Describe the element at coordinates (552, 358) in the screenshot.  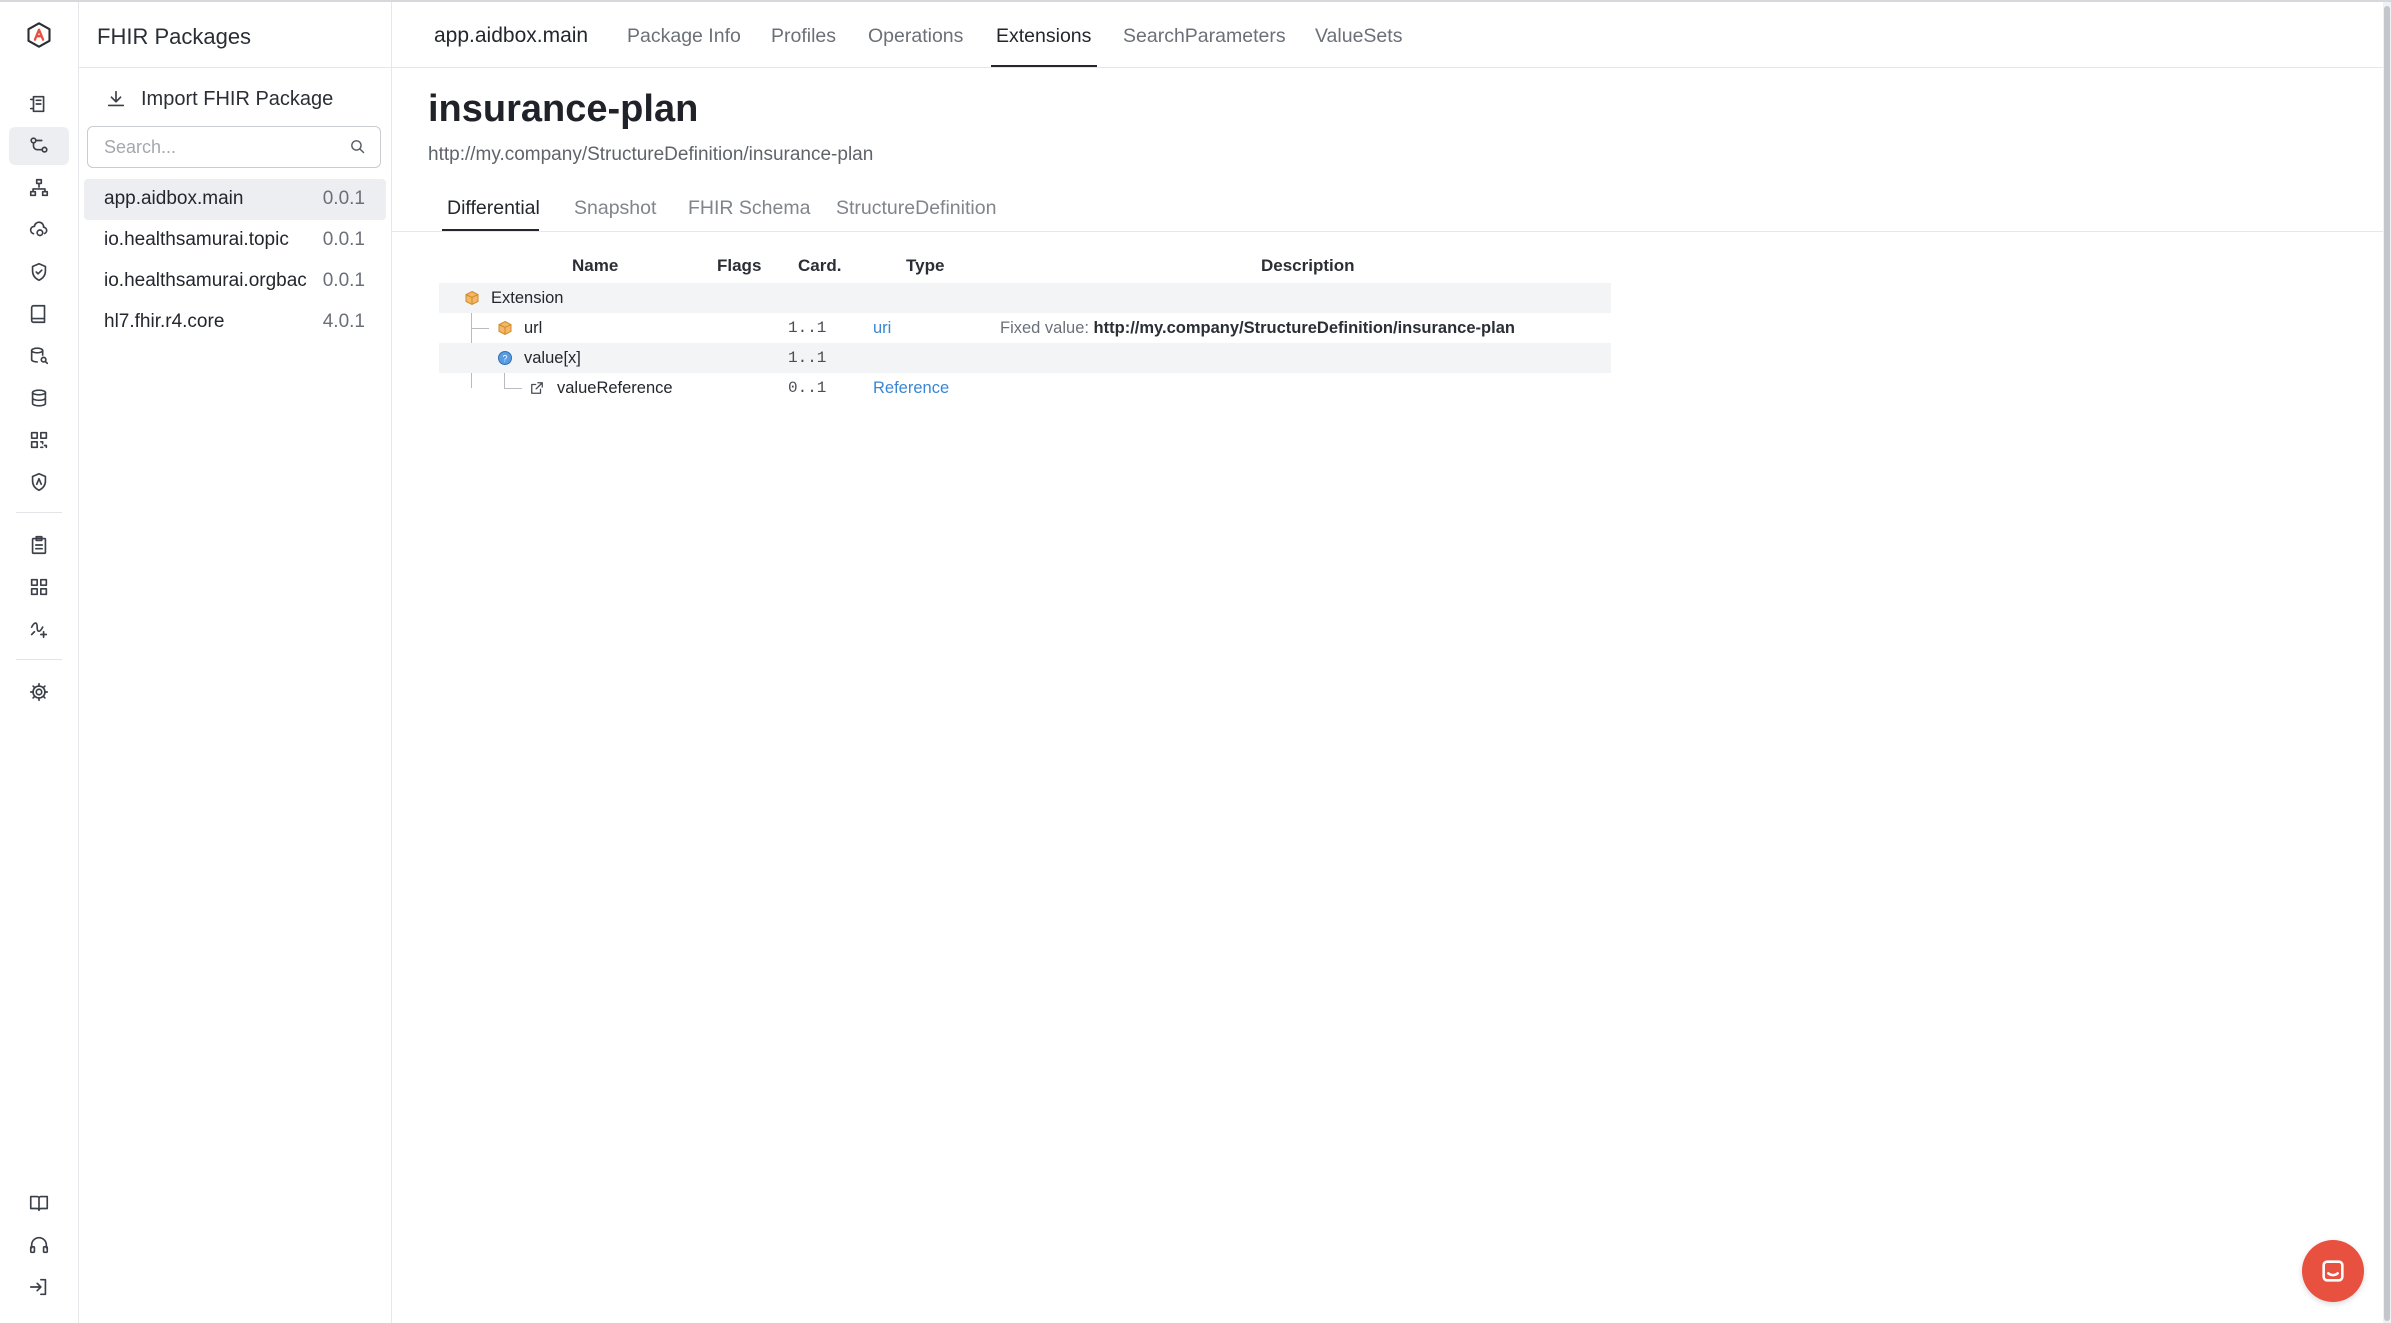
I see `element-name: value[x]` at that location.